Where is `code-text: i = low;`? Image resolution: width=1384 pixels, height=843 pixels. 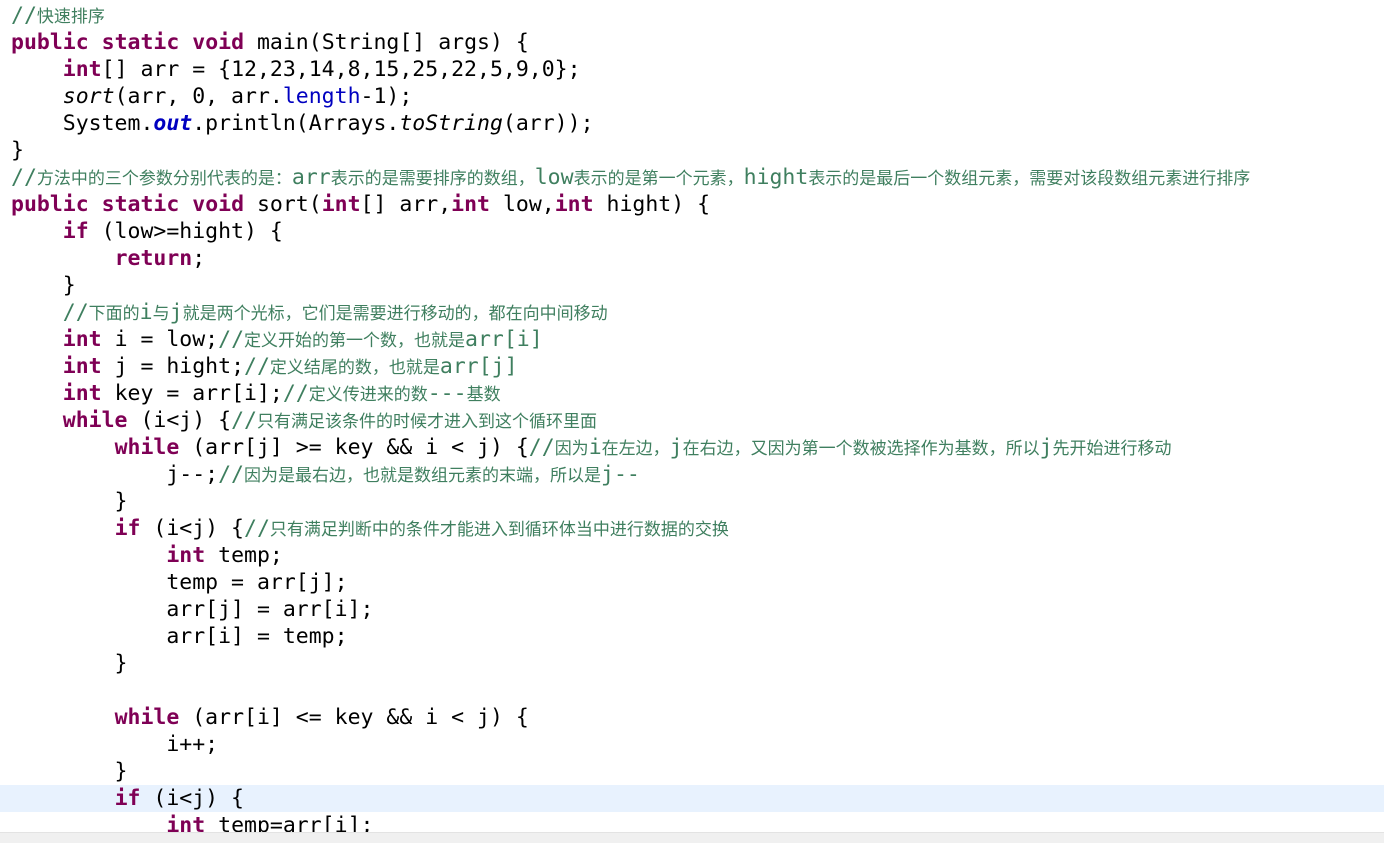
code-text: i = low; is located at coordinates (160, 339).